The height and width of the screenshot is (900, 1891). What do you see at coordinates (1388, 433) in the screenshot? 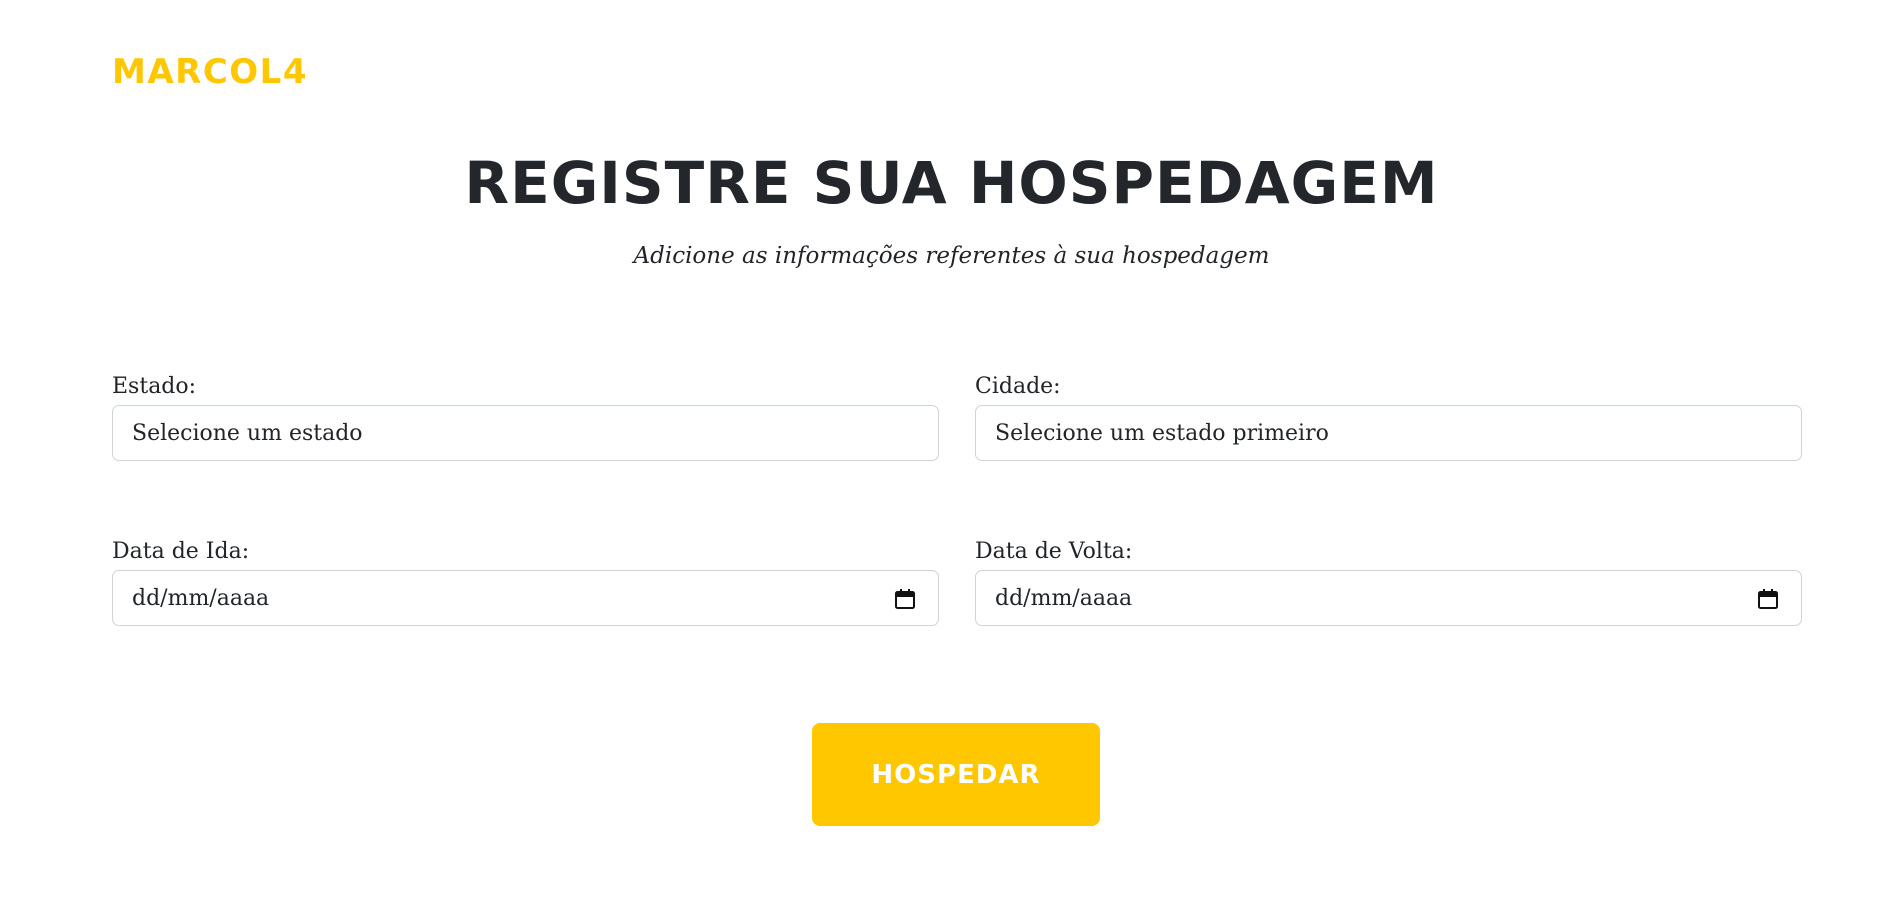
I see `cidade-select: Selecione um estado primeiro` at bounding box center [1388, 433].